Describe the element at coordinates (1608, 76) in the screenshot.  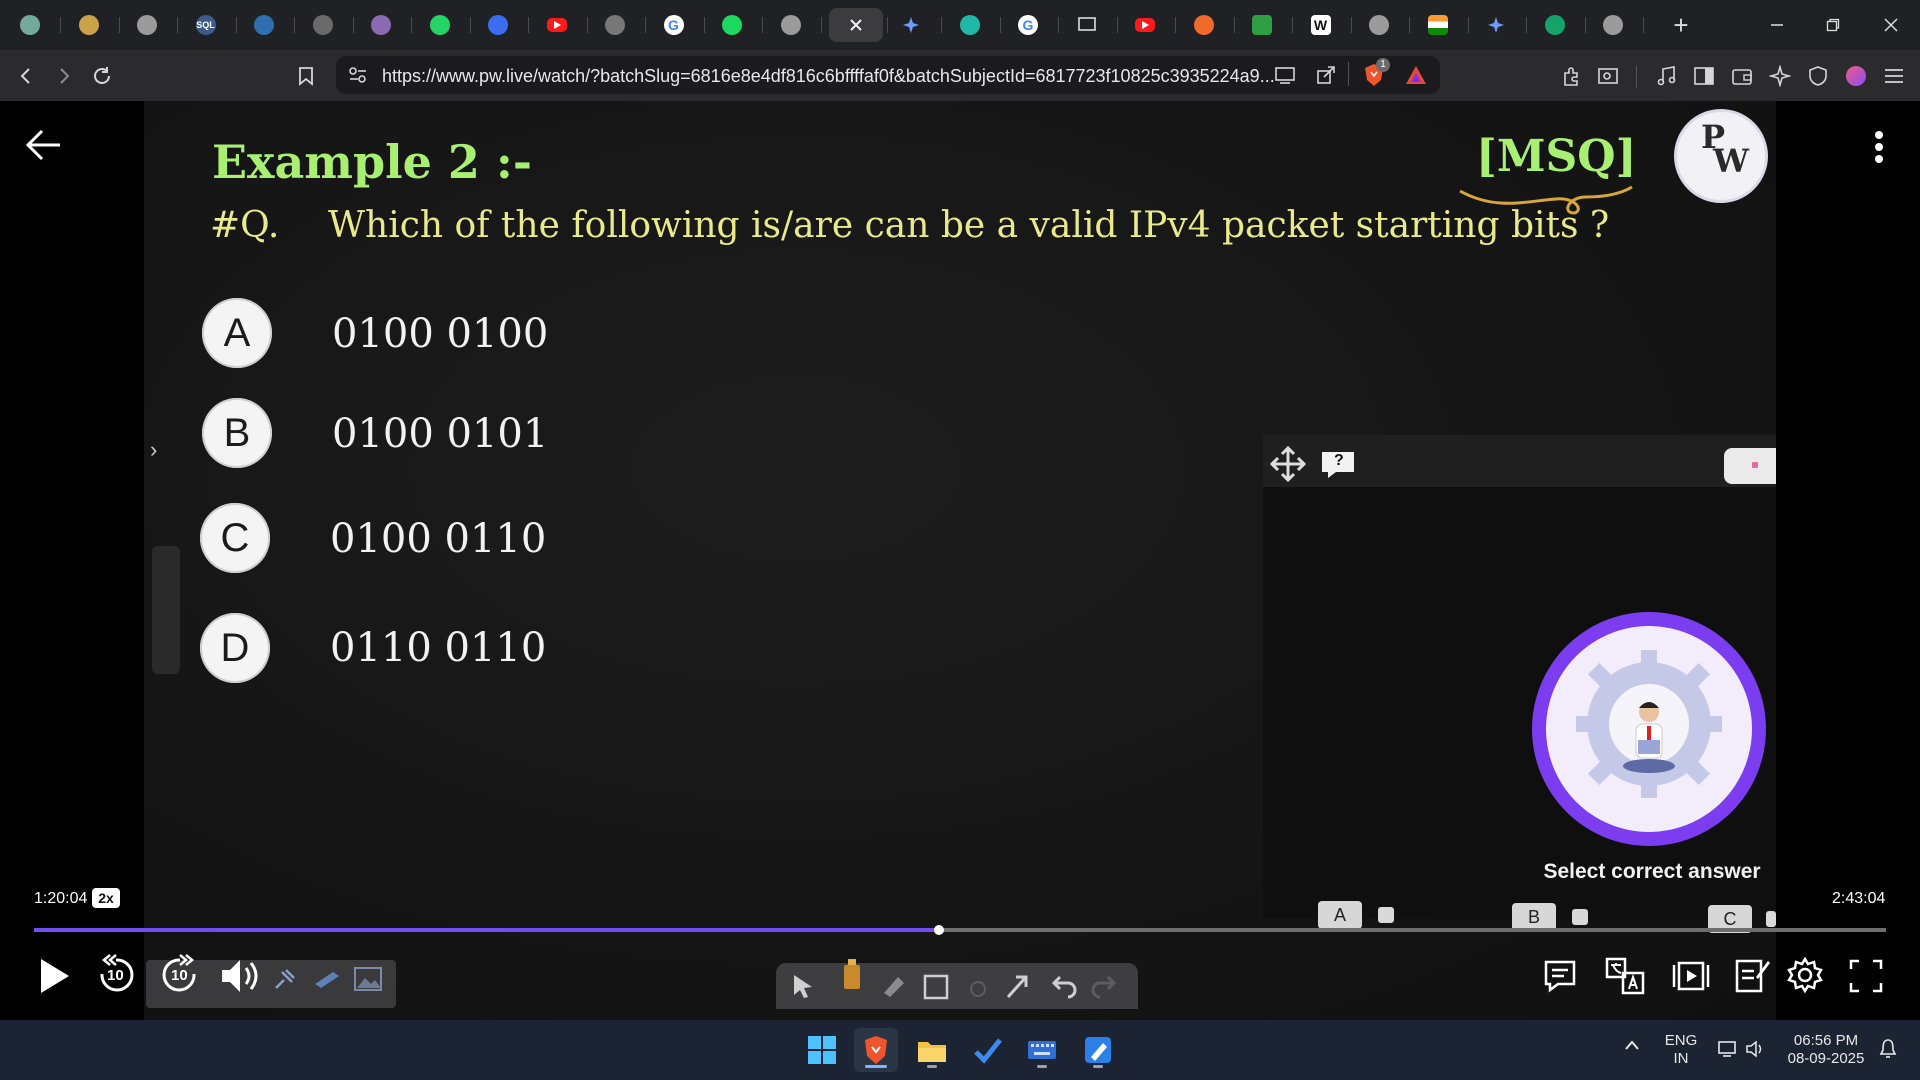
I see `lens-button` at that location.